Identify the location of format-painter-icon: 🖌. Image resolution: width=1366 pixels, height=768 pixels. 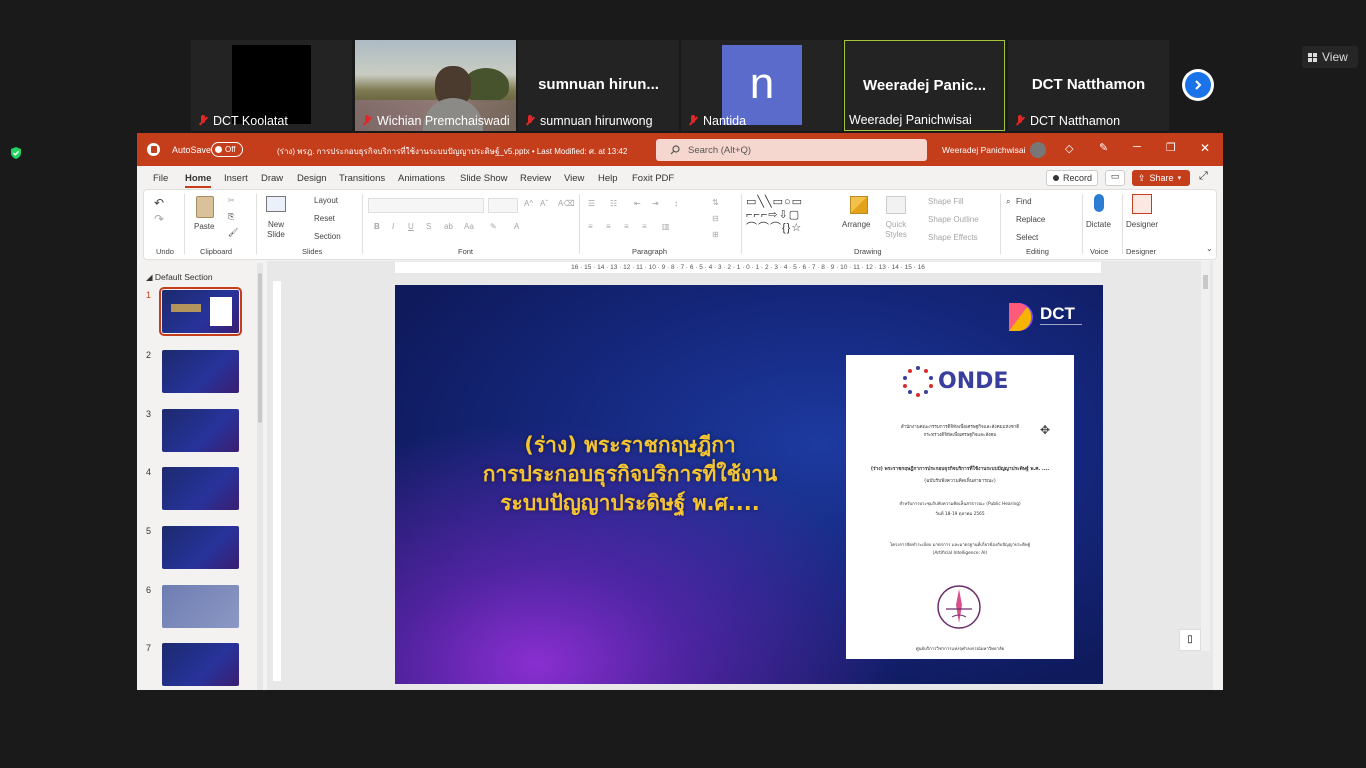
(233, 232).